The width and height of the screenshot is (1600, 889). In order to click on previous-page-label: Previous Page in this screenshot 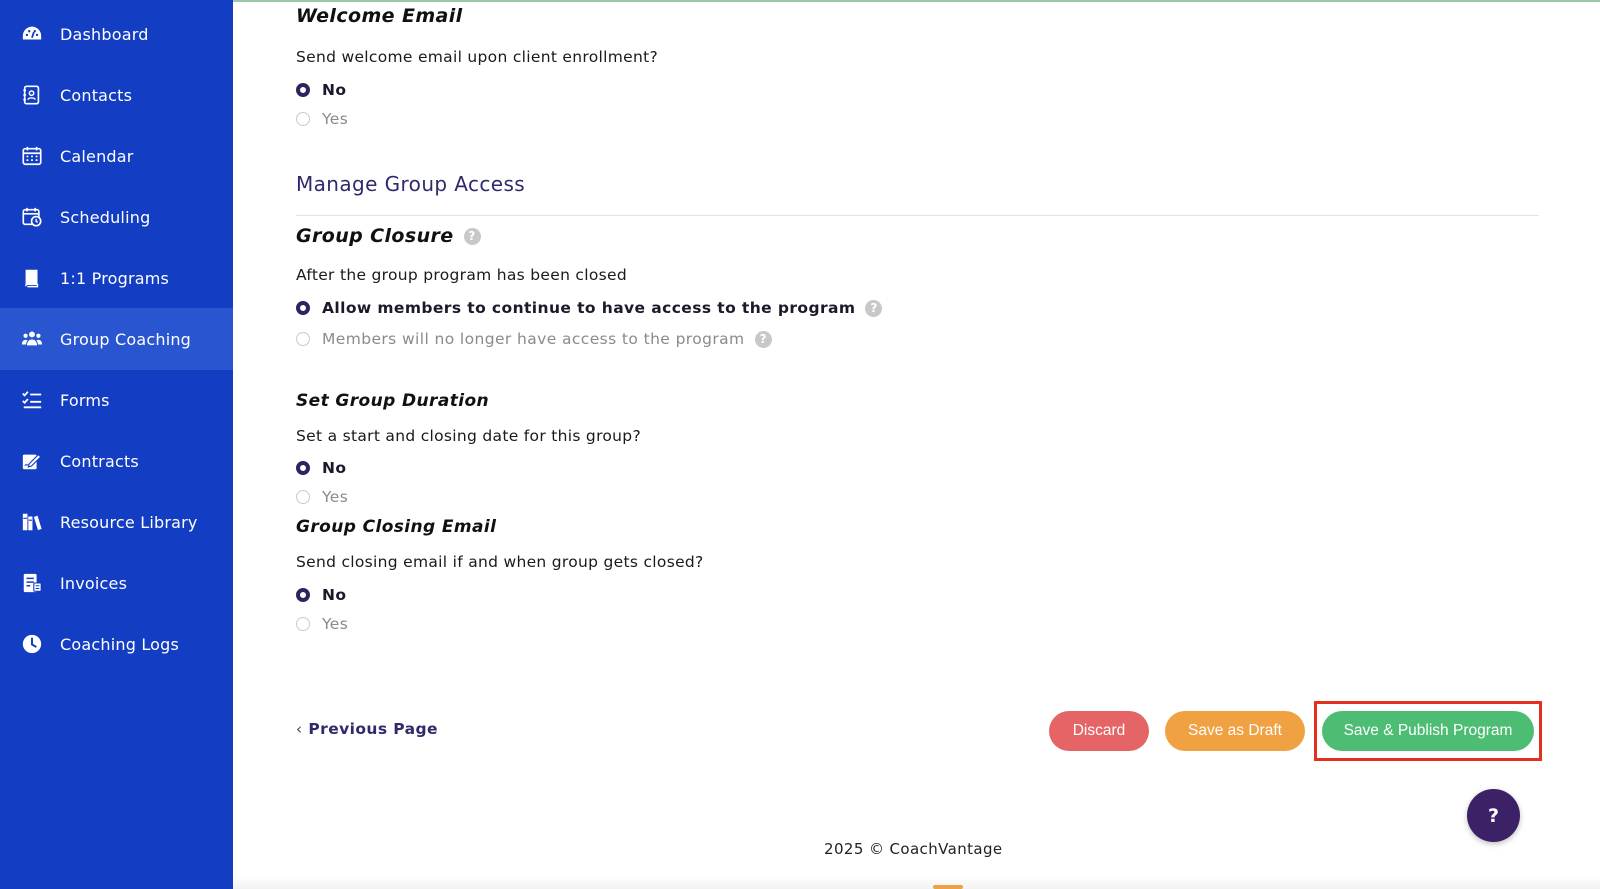, I will do `click(373, 729)`.